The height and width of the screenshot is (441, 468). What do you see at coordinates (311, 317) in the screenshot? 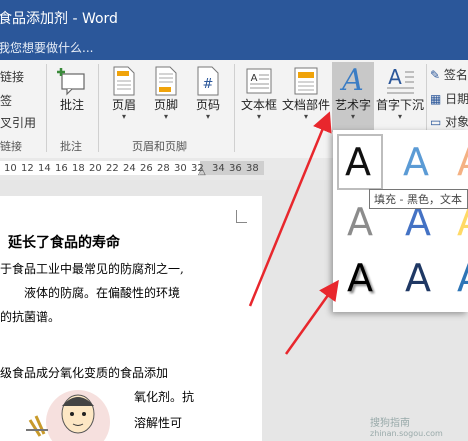
I see `arrow-to-wordart-style` at bounding box center [311, 317].